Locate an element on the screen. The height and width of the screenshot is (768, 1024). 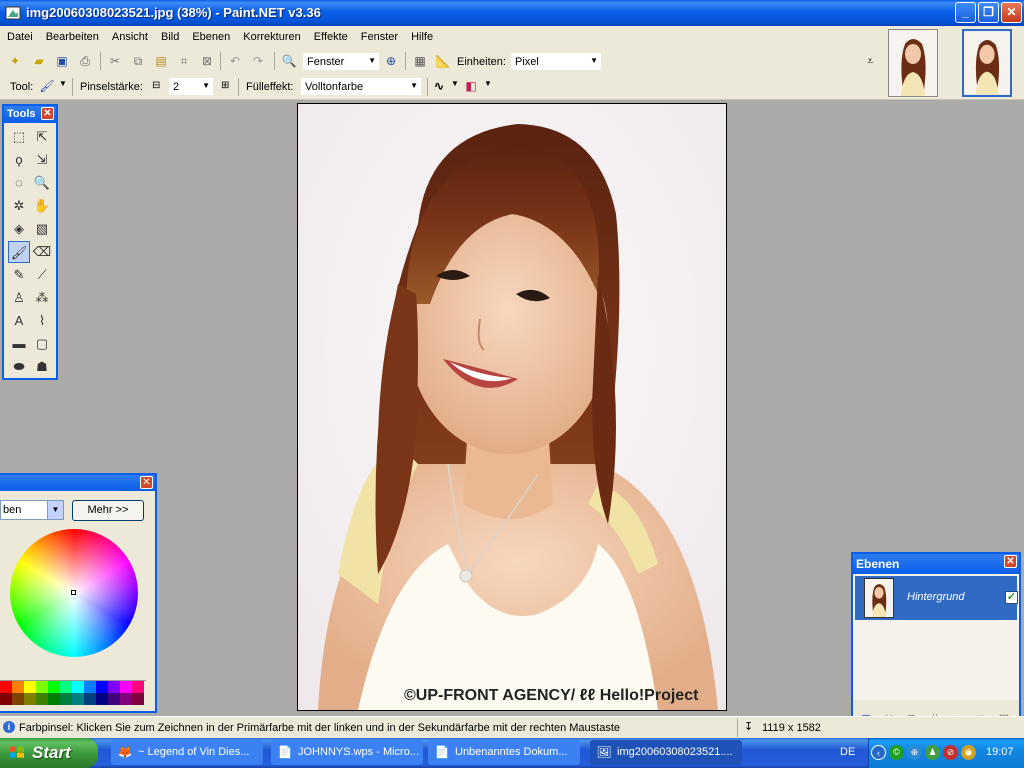
undo-icon: ↶ is located at coordinates (235, 61).